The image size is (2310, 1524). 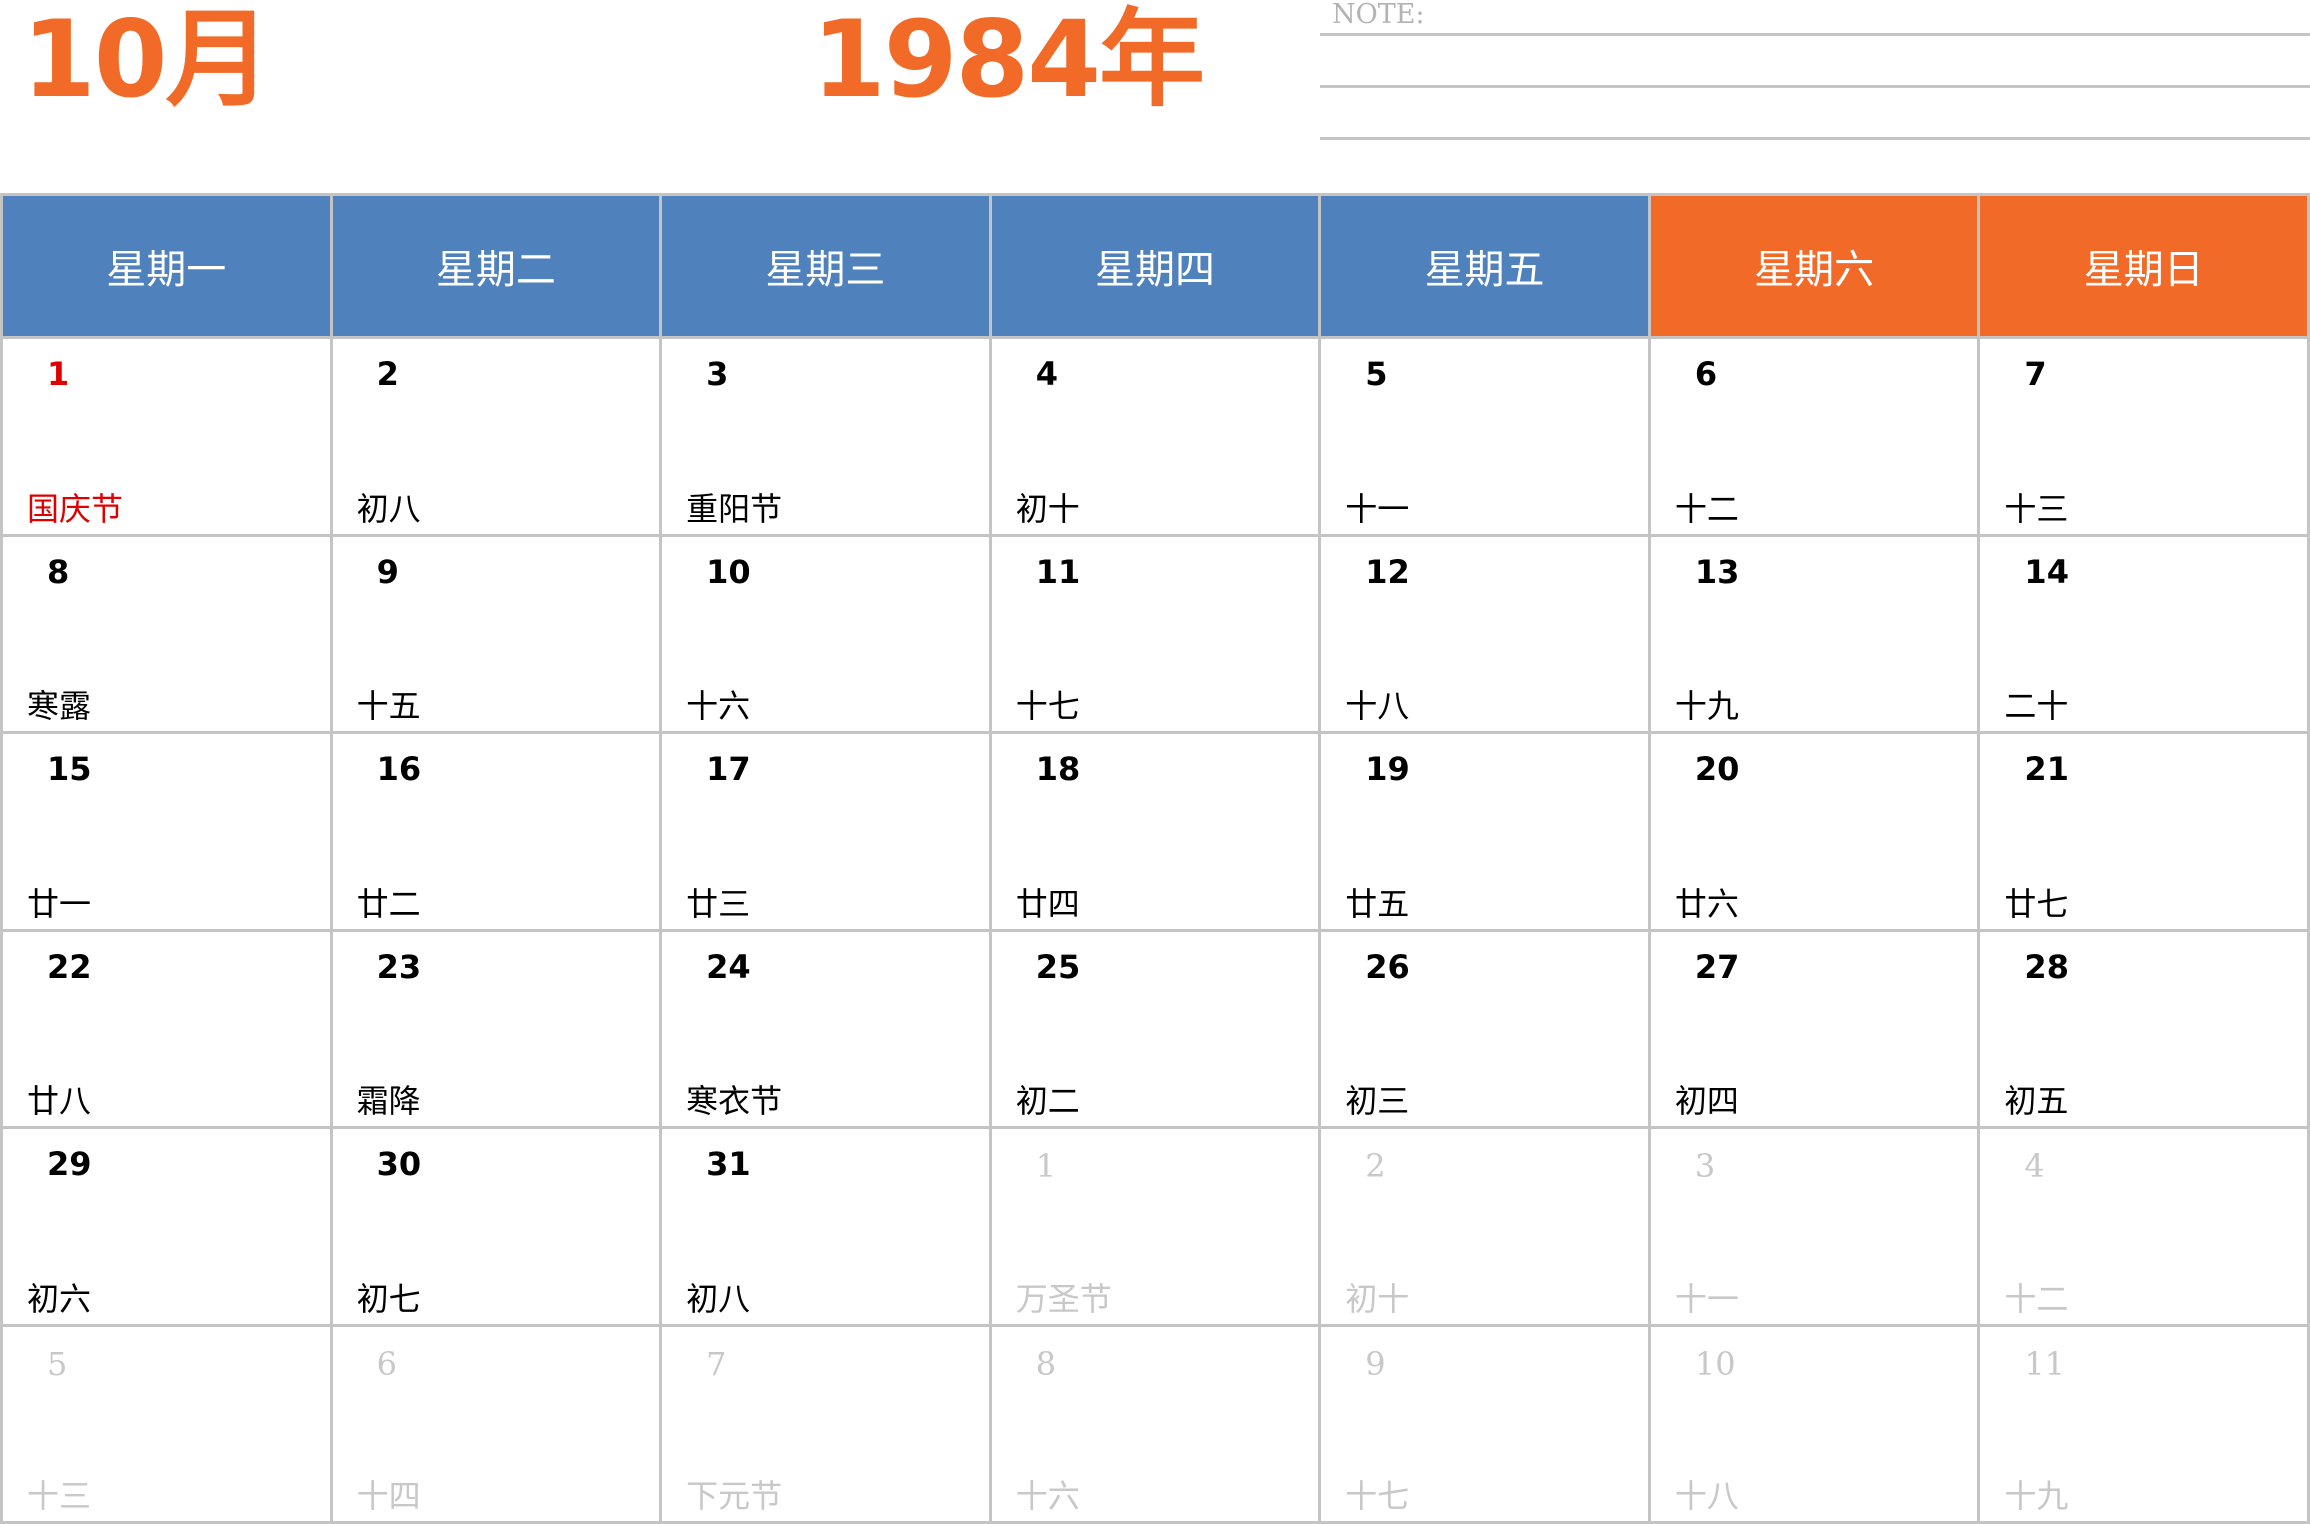 I want to click on day-number: 12, so click(x=1387, y=571).